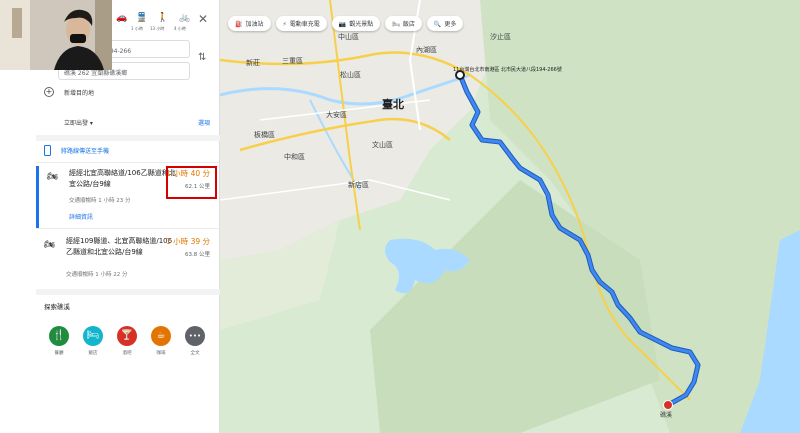 This screenshot has height=433, width=800. I want to click on map-label-sanchong: 三重區, so click(292, 61).